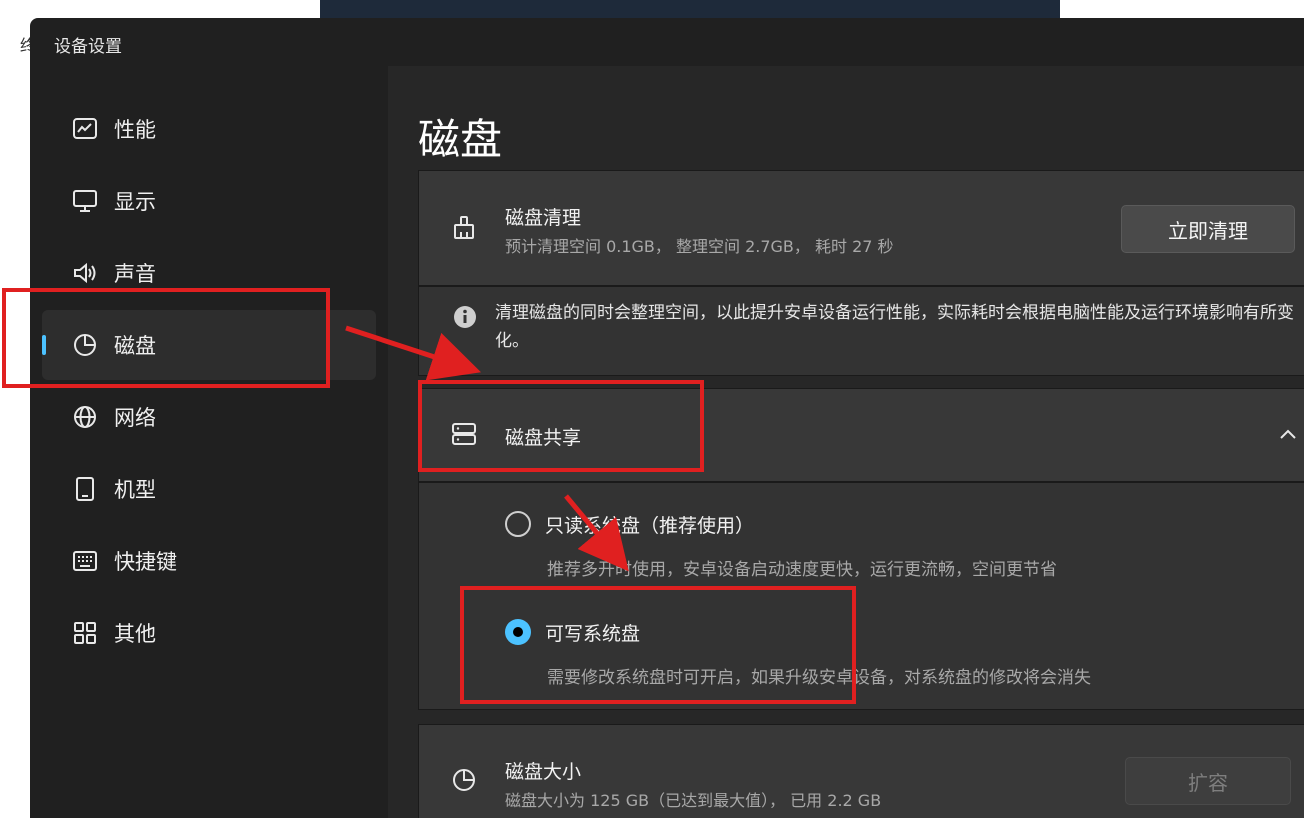 The width and height of the screenshot is (1304, 818). Describe the element at coordinates (487, 448) in the screenshot. I see `annotation-arrows` at that location.